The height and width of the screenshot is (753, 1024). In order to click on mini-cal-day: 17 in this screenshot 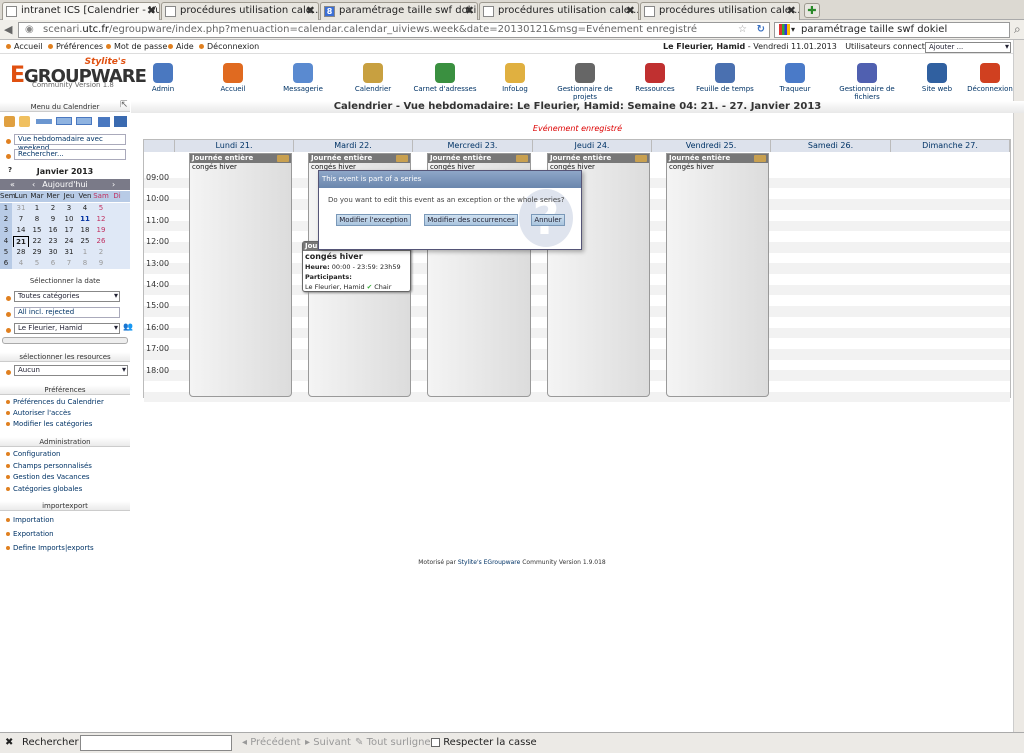, I will do `click(69, 230)`.